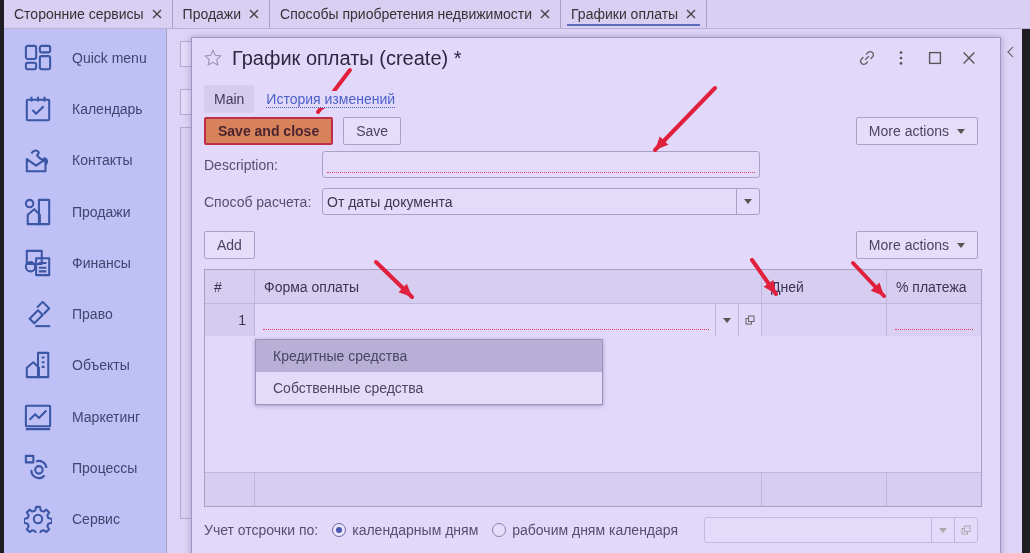 This screenshot has width=1030, height=553. I want to click on sidebar-item: Процессы, so click(85, 468).